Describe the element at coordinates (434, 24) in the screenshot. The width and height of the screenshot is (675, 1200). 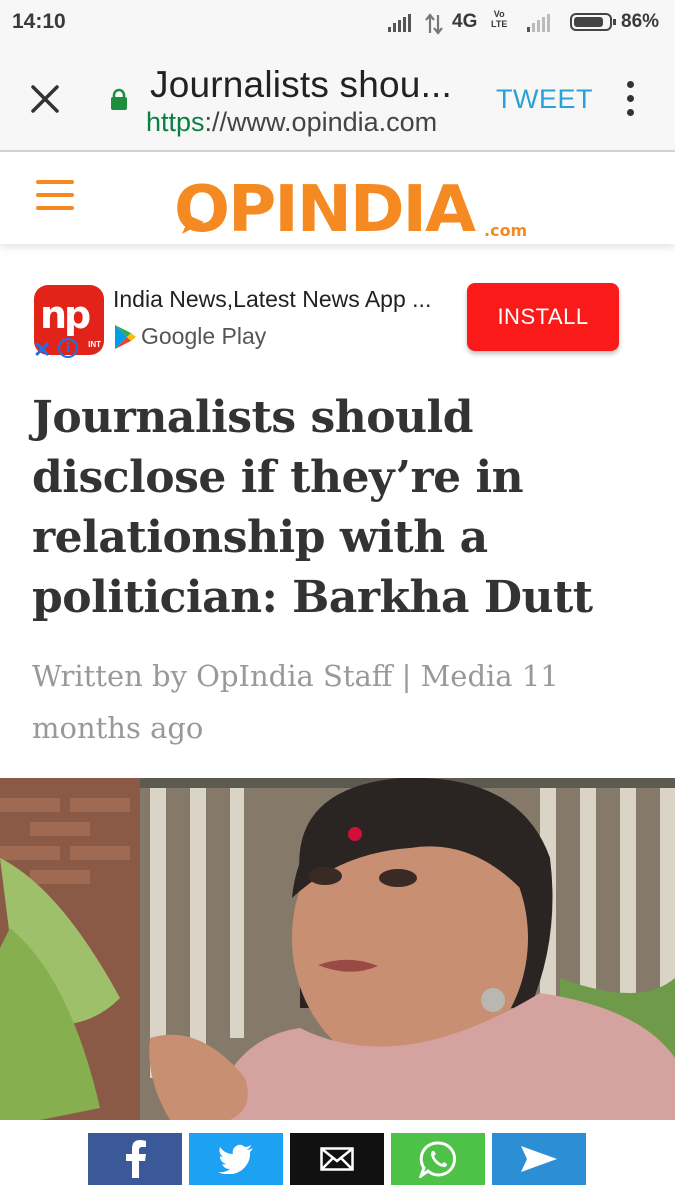
I see `data-activity-icon` at that location.